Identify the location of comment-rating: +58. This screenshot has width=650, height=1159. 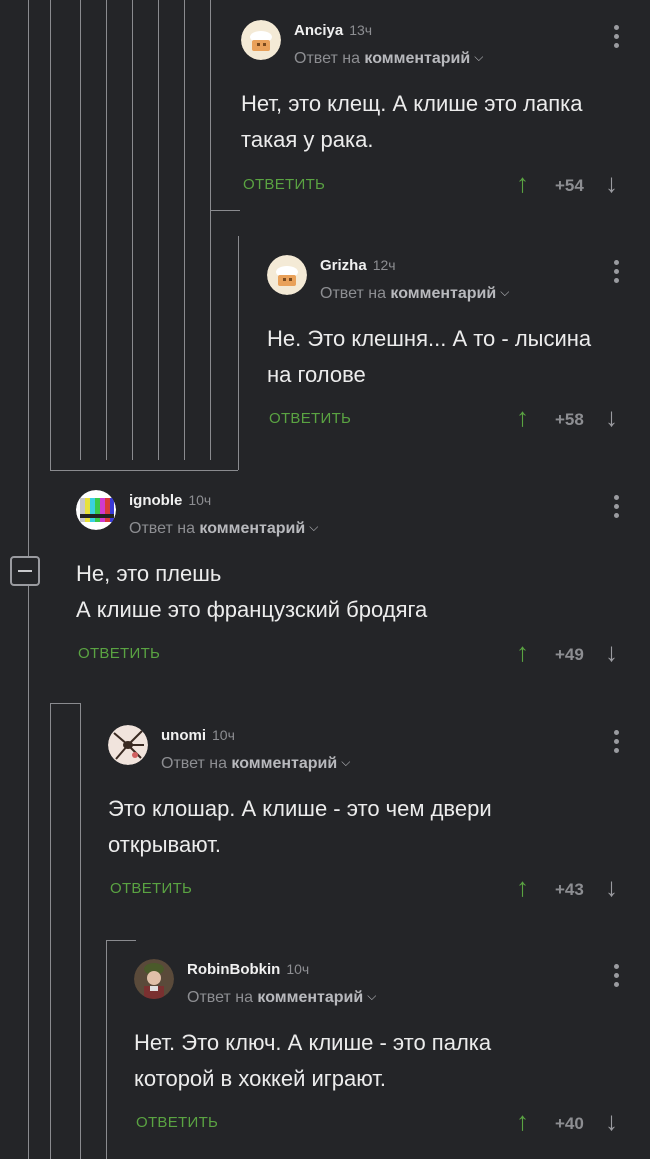
(569, 419).